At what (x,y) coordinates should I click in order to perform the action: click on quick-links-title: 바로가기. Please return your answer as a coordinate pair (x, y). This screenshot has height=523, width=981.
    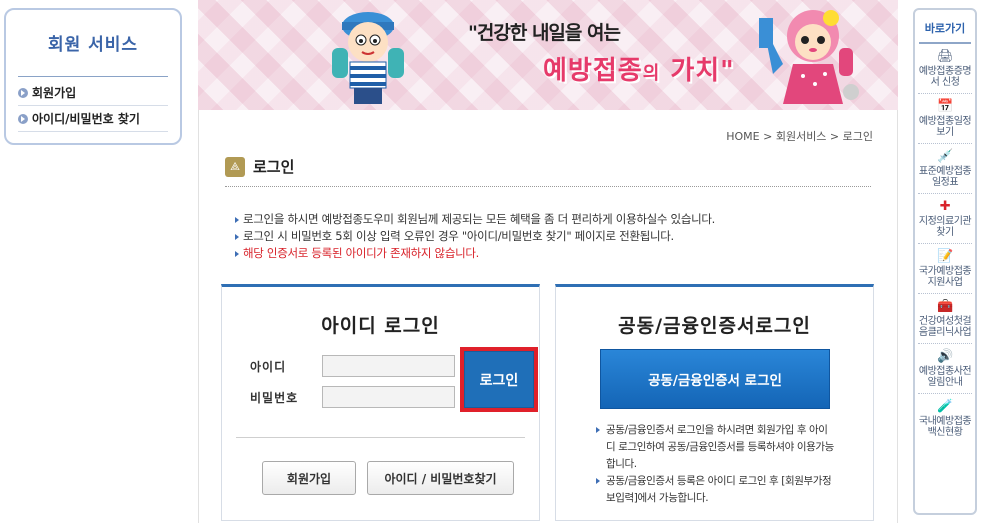
    Looking at the image, I should click on (945, 27).